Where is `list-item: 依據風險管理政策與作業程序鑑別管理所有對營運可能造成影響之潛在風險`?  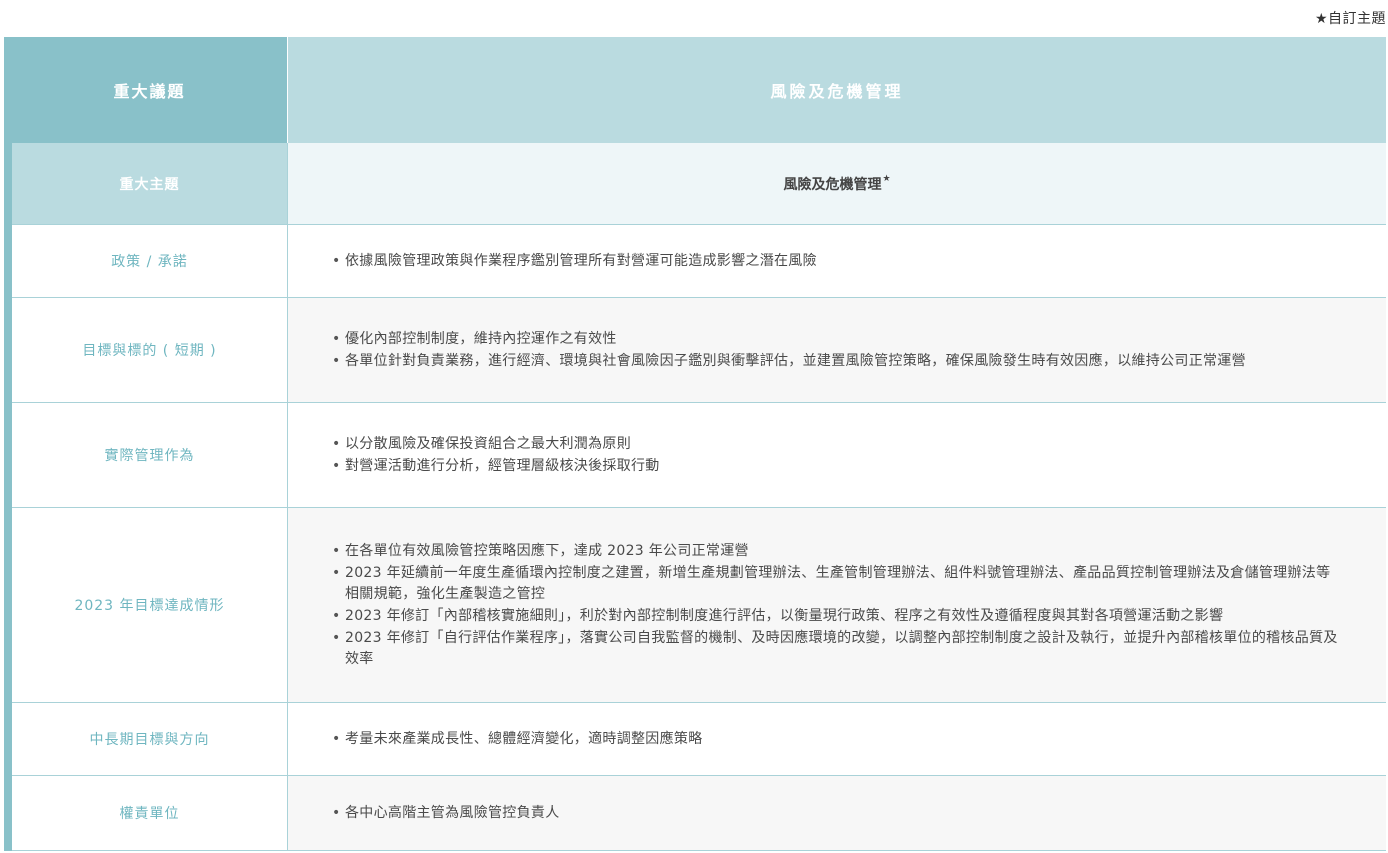
list-item: 依據風險管理政策與作業程序鑑別管理所有對營運可能造成影響之潛在風險 is located at coordinates (837, 261).